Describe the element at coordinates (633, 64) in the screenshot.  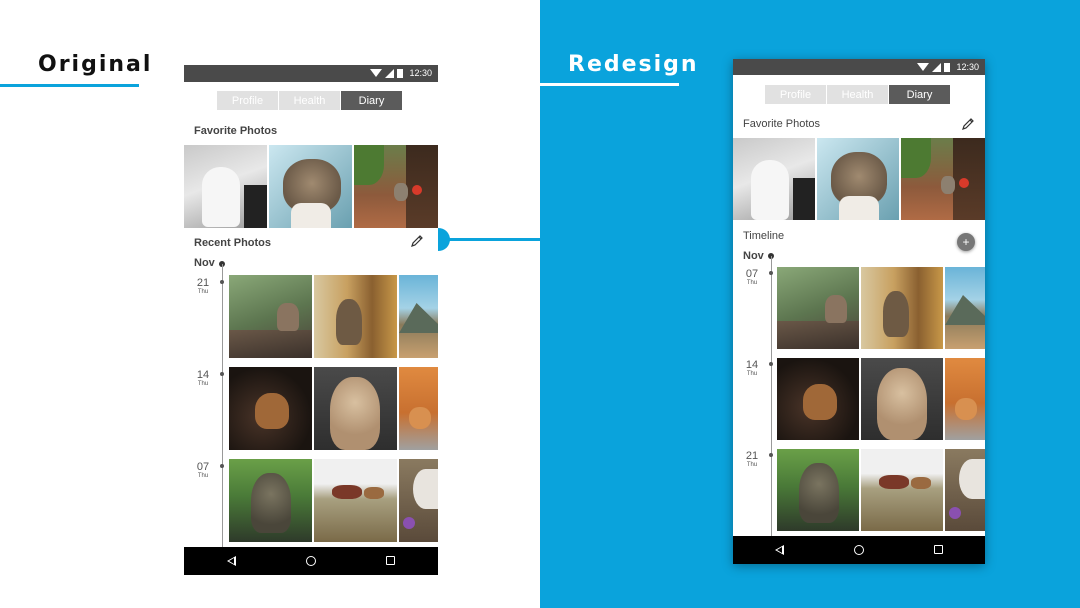
I see `redesign-heading: Redesign` at that location.